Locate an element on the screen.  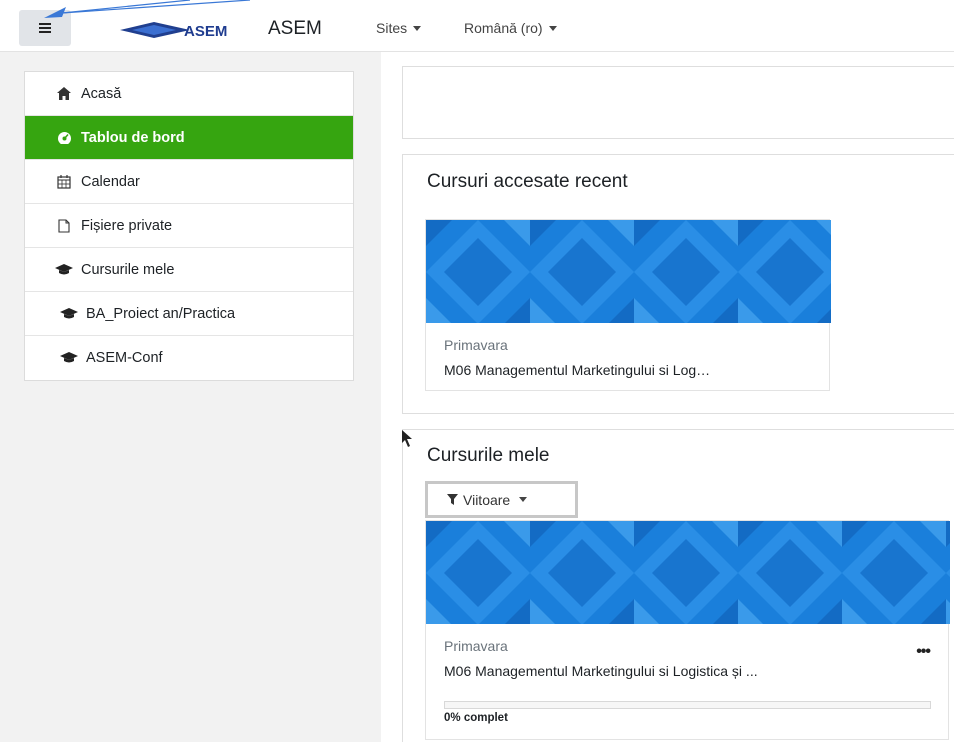
drawer-item-acasa: Acasă is located at coordinates (189, 94).